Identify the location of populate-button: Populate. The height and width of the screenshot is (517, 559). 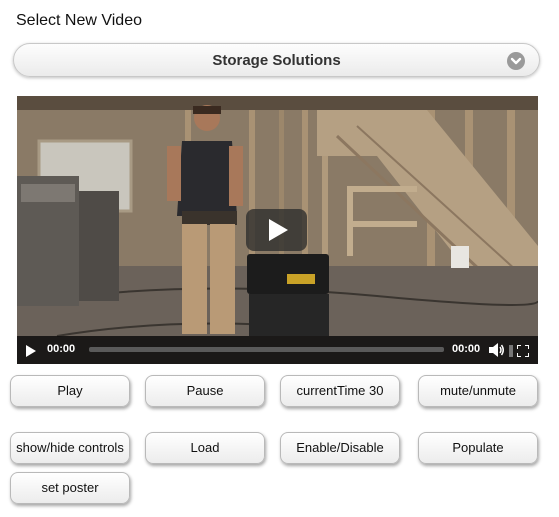
(478, 448).